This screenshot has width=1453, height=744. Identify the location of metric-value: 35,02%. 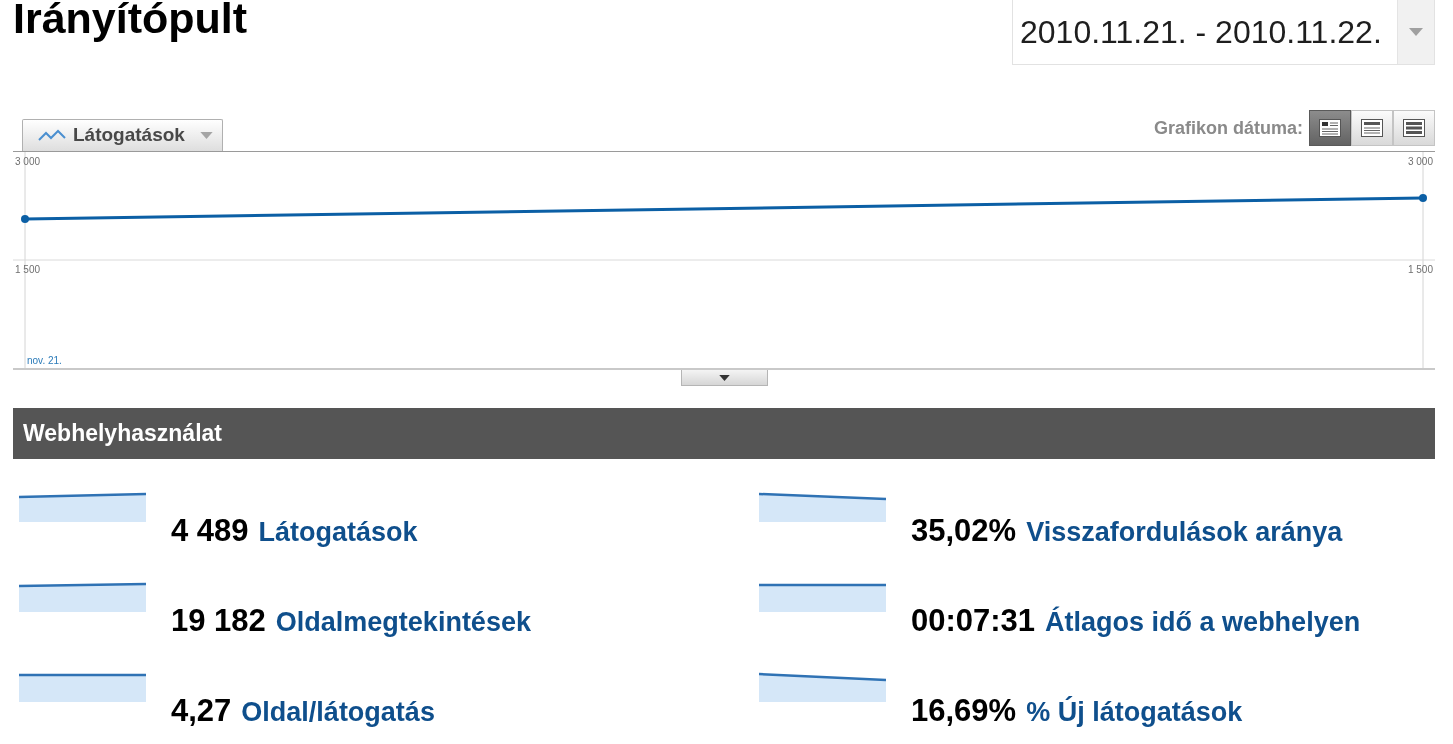
(964, 531).